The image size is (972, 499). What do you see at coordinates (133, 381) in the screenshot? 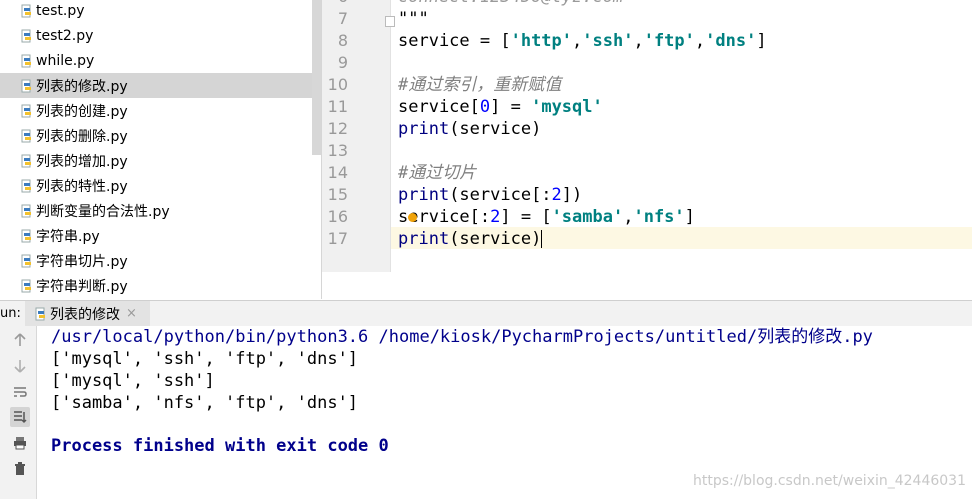
I see `console-line: ['mysql', 'ssh']` at bounding box center [133, 381].